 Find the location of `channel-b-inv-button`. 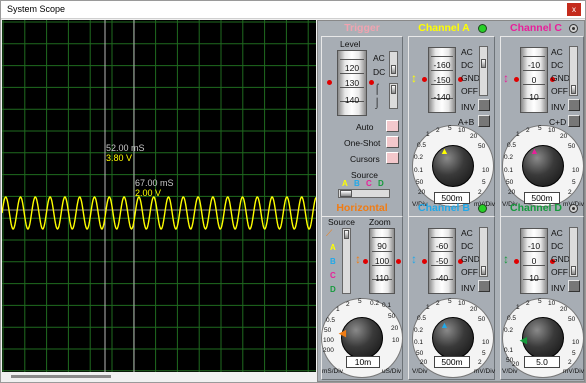

channel-b-inv-button is located at coordinates (484, 286).